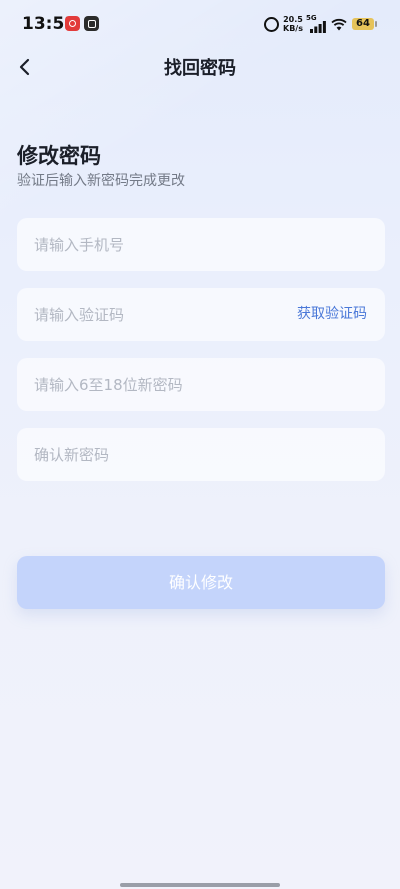 Image resolution: width=400 pixels, height=889 pixels. What do you see at coordinates (339, 24) in the screenshot?
I see `wifi-icon` at bounding box center [339, 24].